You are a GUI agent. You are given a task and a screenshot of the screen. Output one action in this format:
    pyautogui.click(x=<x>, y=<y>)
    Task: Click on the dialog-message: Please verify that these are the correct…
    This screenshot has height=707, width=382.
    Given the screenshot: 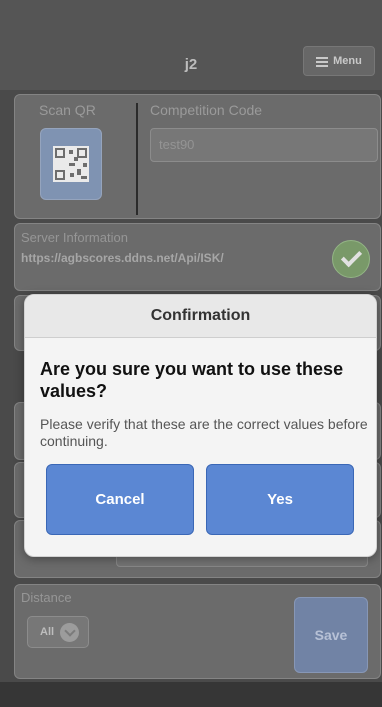 What is the action you would take?
    pyautogui.click(x=204, y=432)
    